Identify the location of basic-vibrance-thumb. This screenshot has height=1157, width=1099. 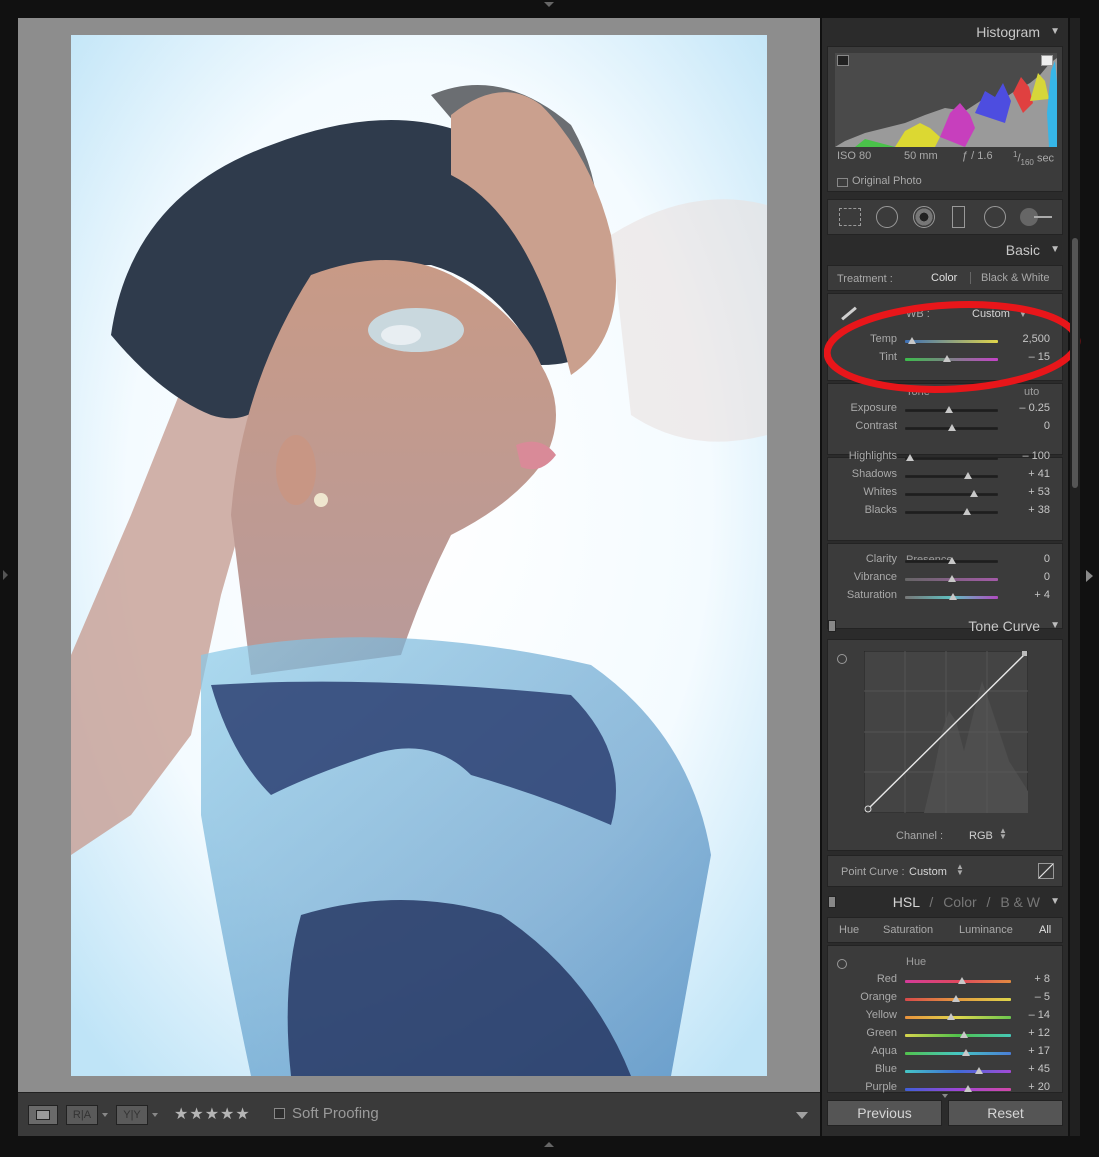
(951, 578).